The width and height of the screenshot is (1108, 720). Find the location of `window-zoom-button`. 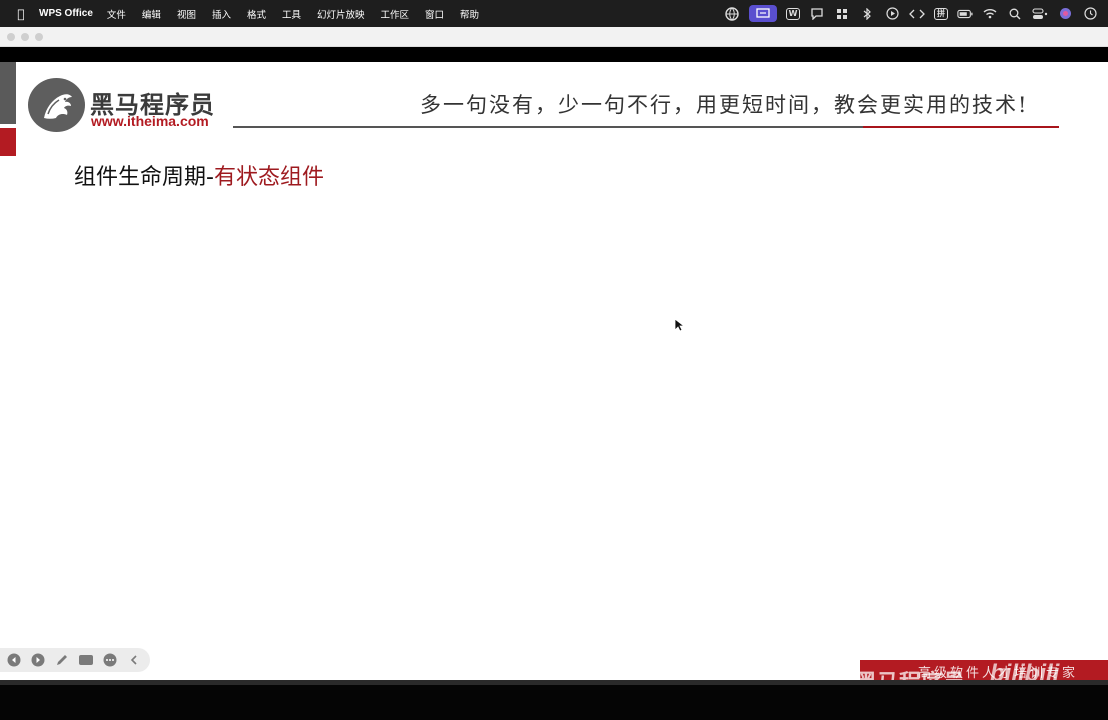

window-zoom-button is located at coordinates (39, 37).